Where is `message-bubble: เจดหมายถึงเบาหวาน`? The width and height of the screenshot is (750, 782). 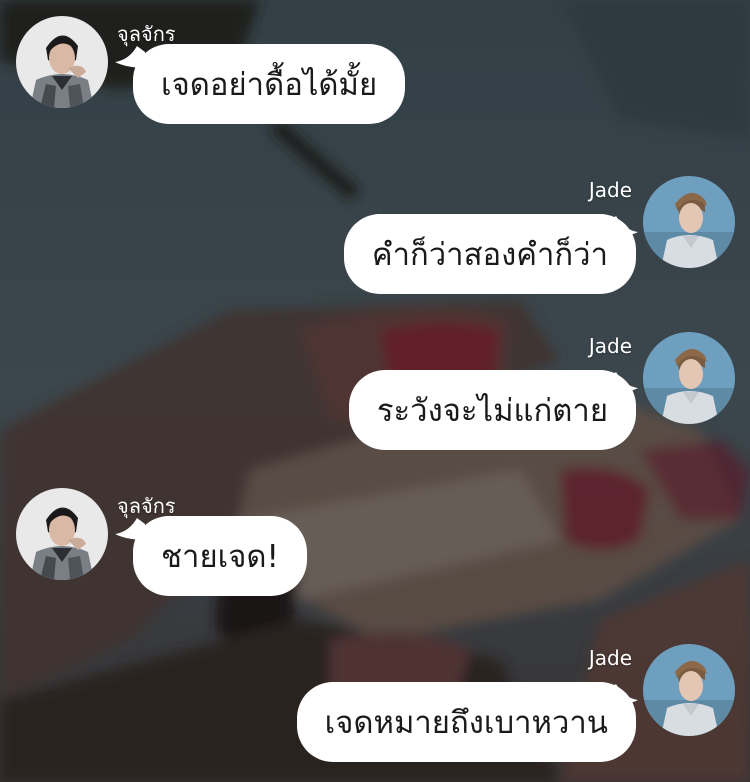
message-bubble: เจดหมายถึงเบาหวาน is located at coordinates (466, 722).